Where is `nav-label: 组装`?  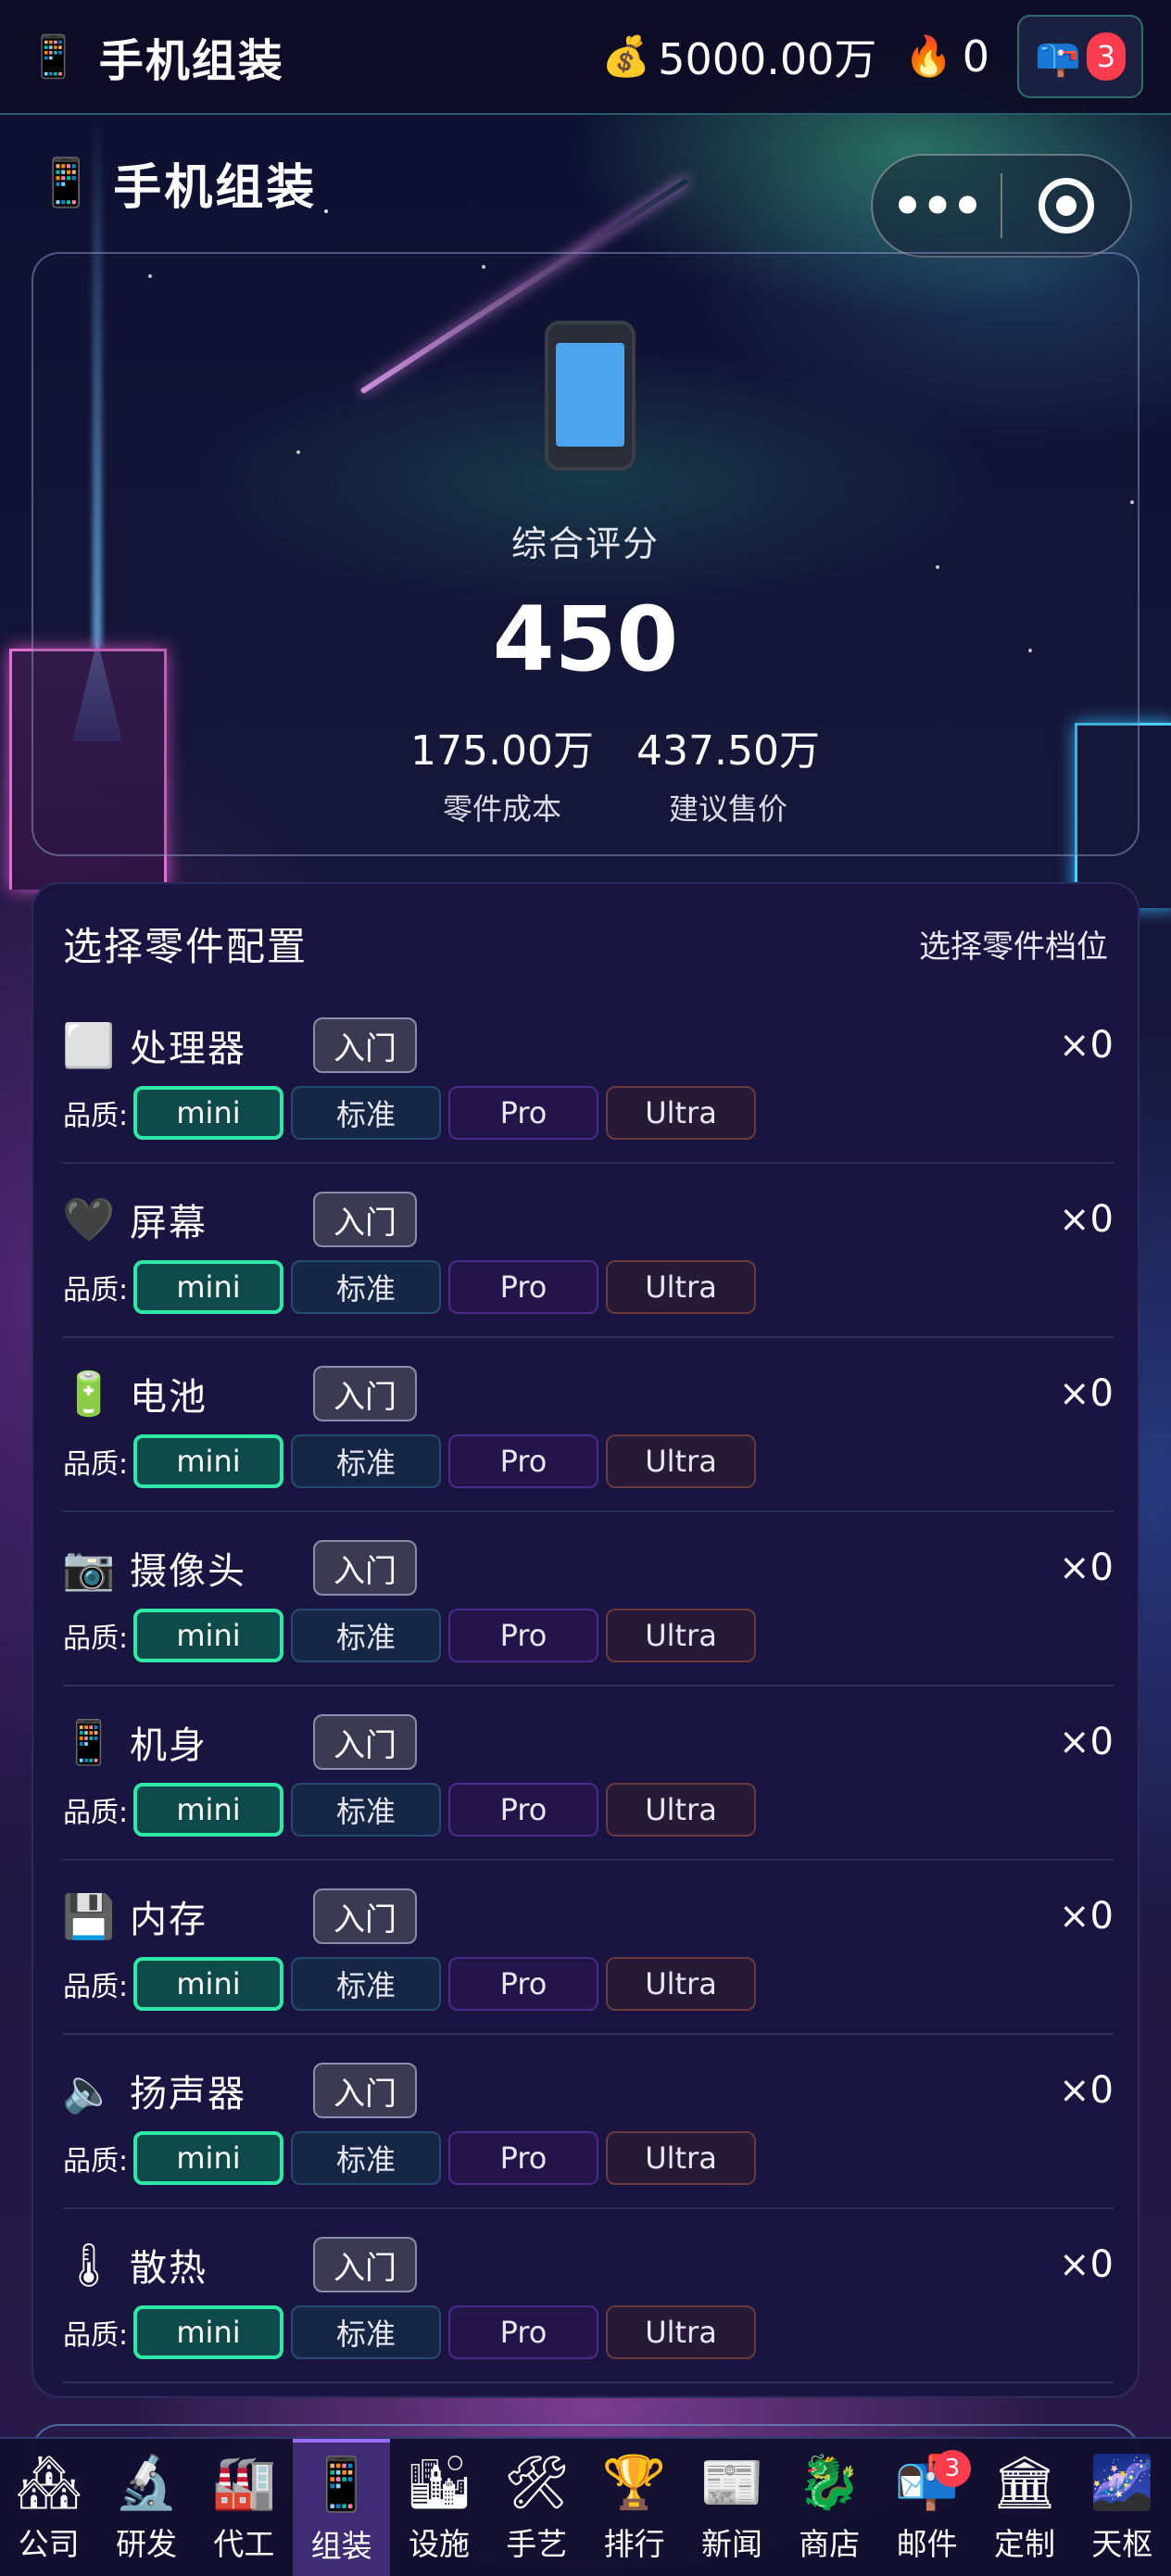 nav-label: 组装 is located at coordinates (341, 2546).